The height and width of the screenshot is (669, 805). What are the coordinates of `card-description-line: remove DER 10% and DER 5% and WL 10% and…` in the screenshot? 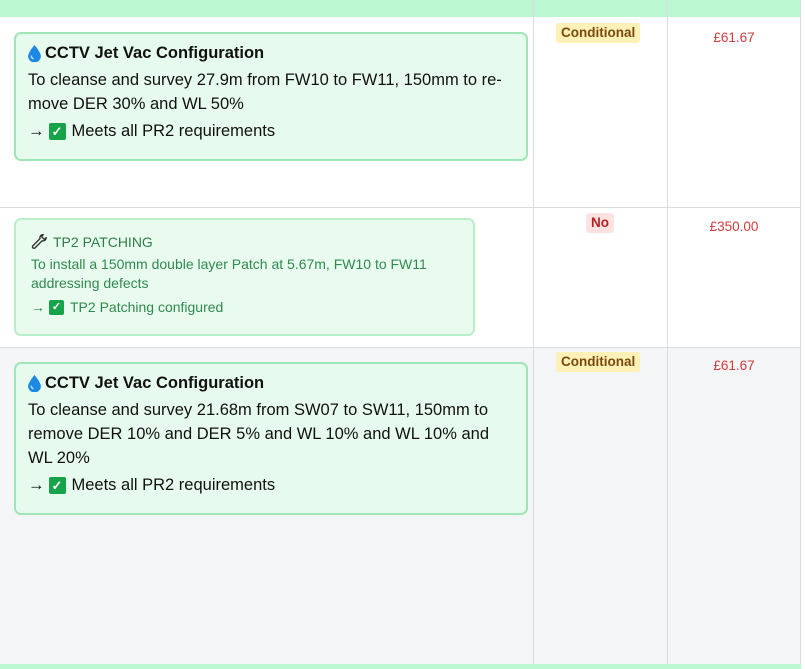 It's located at (259, 434).